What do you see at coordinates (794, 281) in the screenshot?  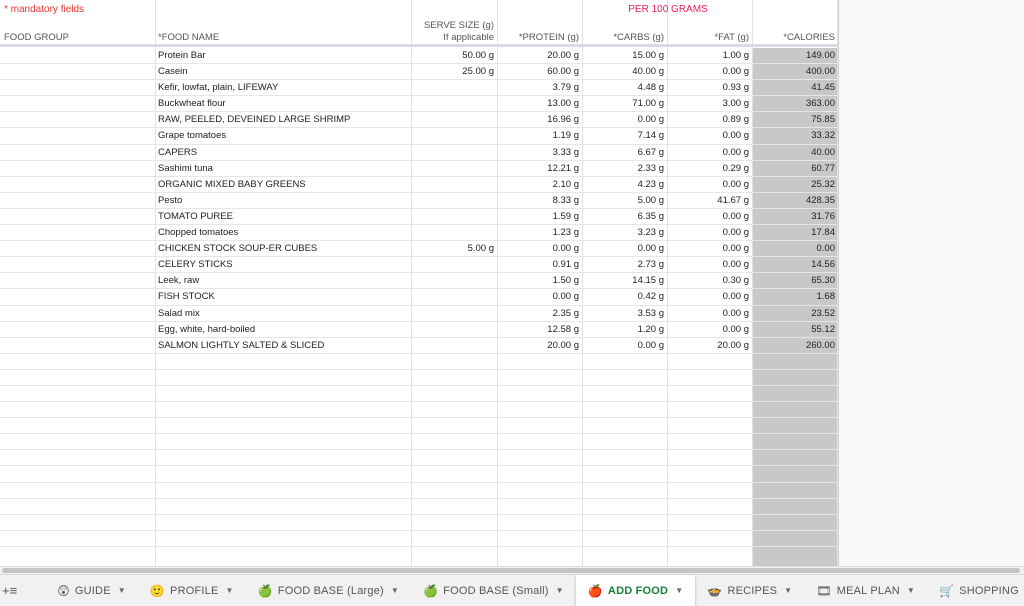 I see `calories-cell: 65.30` at bounding box center [794, 281].